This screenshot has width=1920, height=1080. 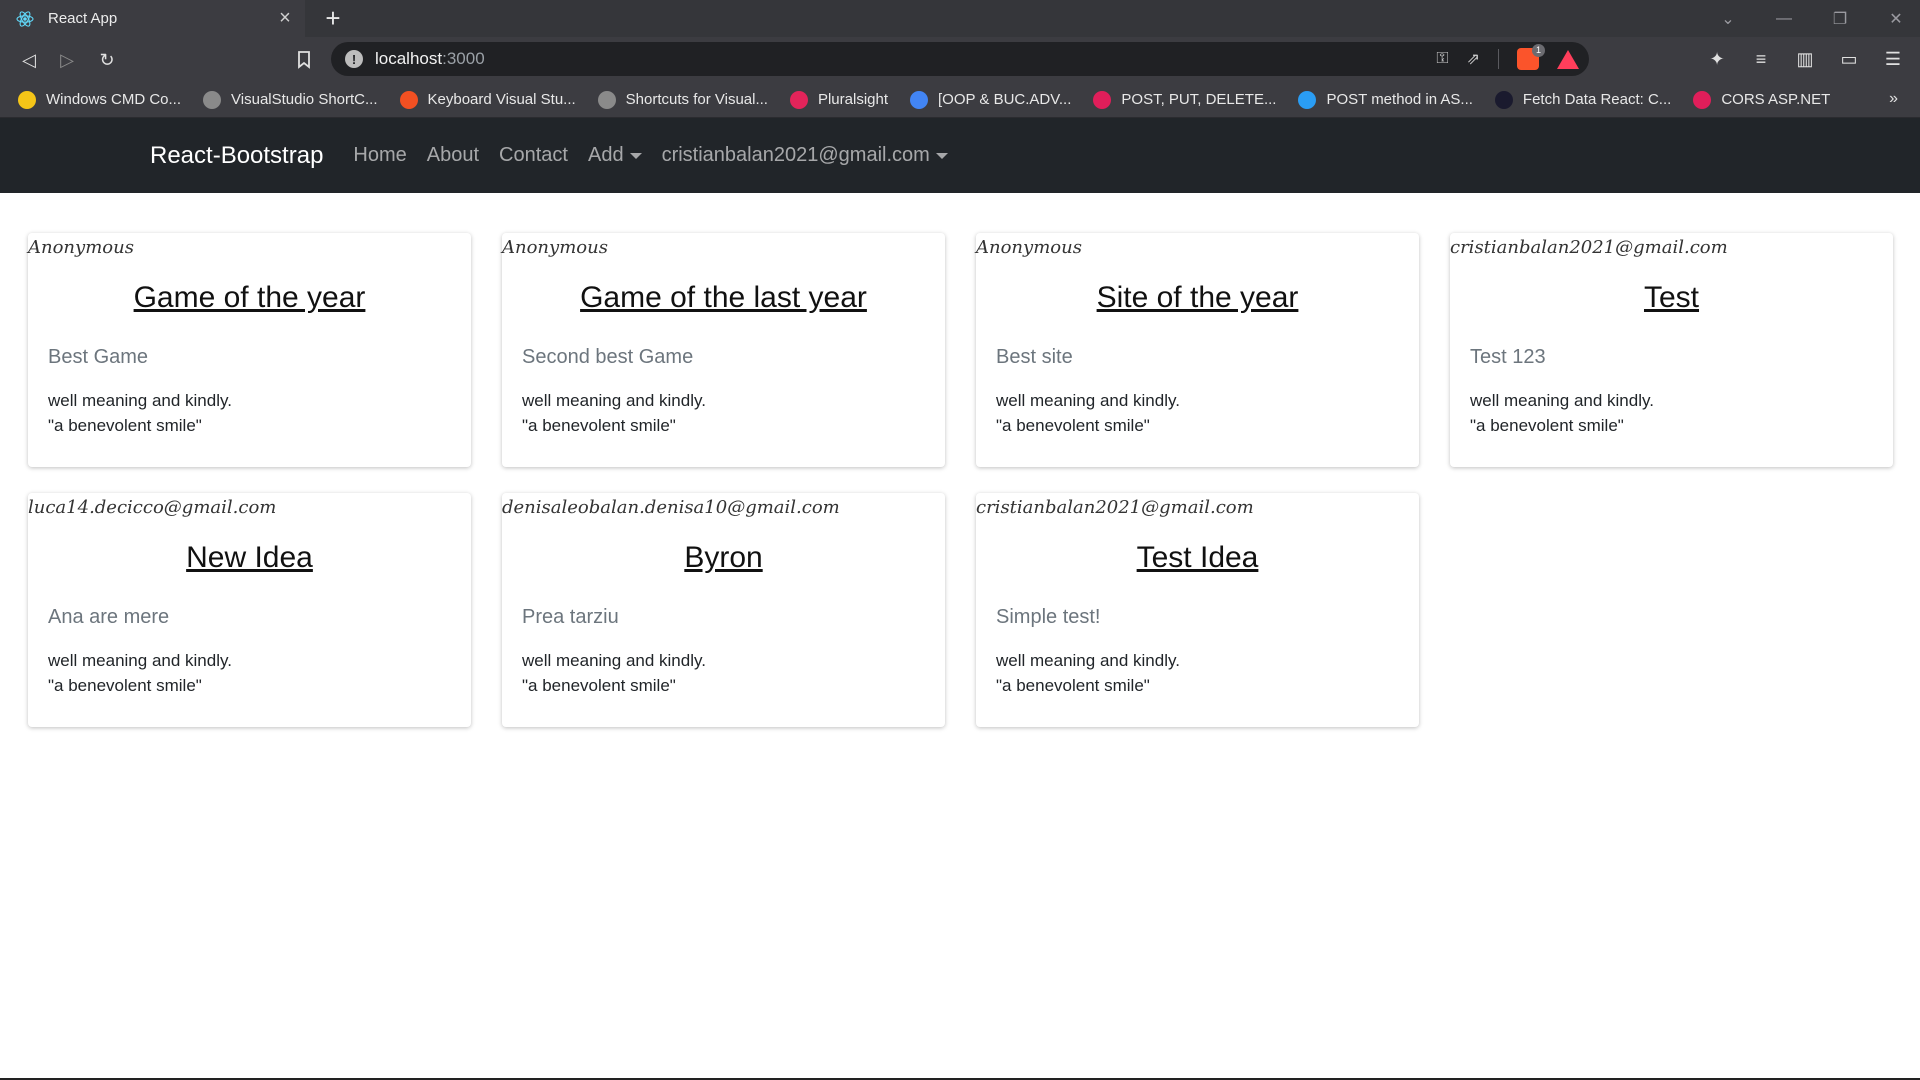 What do you see at coordinates (29, 60) in the screenshot?
I see `back-icon: ◁` at bounding box center [29, 60].